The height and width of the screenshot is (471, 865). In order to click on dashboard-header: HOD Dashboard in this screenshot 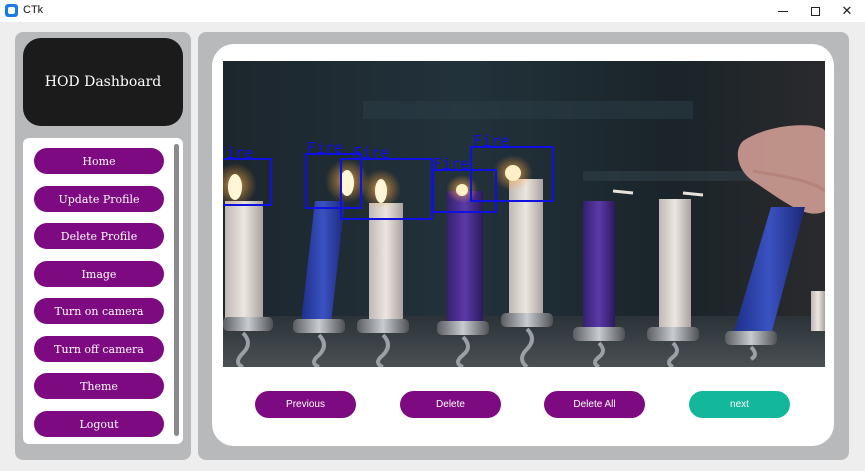, I will do `click(103, 82)`.